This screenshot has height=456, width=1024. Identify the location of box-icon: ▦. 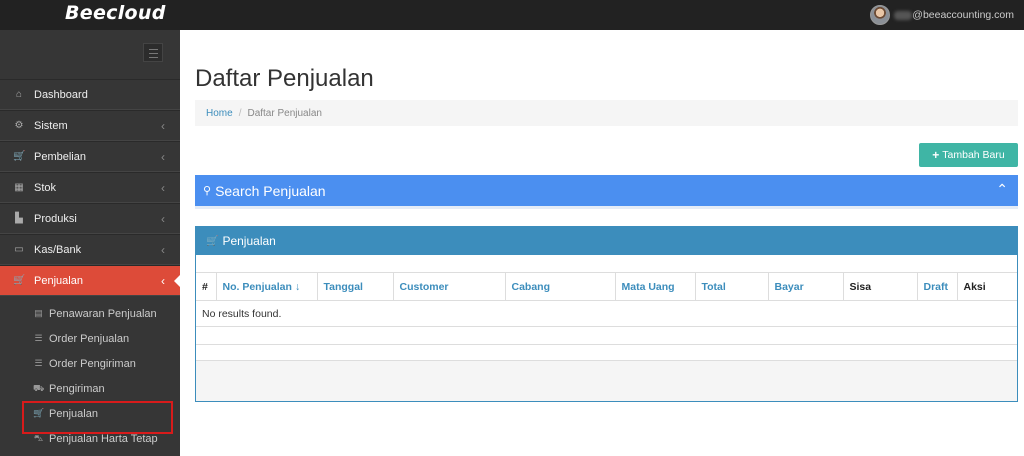
(19, 187).